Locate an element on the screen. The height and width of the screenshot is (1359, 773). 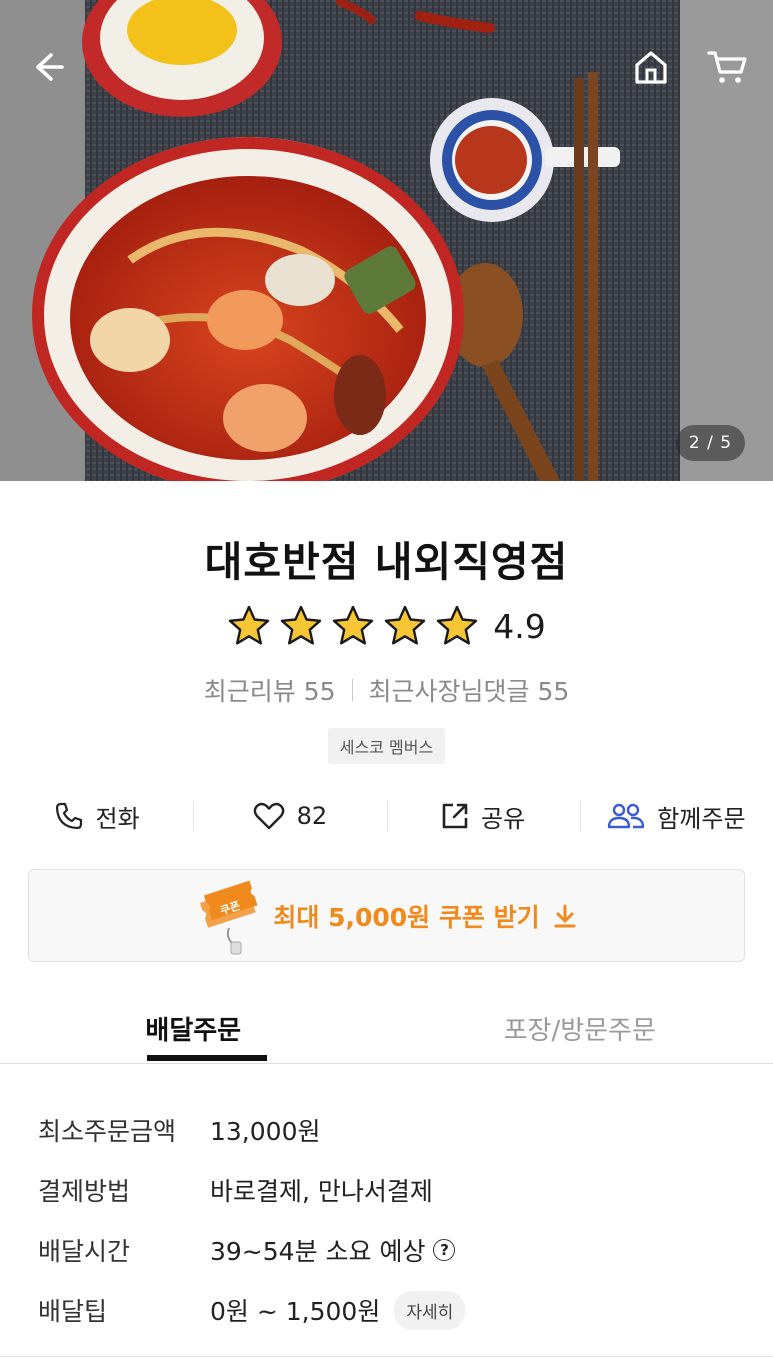
delivery-time-label: 배달시간 is located at coordinates (84, 1251).